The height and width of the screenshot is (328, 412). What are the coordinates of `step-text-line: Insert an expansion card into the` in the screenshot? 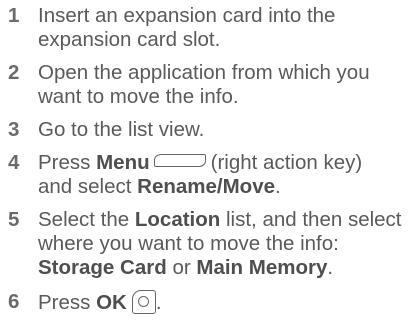 It's located at (187, 15).